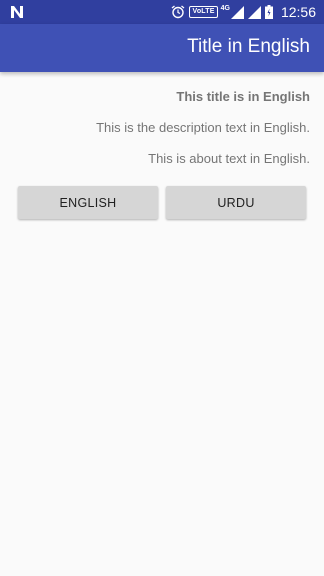  Describe the element at coordinates (225, 8) in the screenshot. I see `network-type-label: 4G` at that location.